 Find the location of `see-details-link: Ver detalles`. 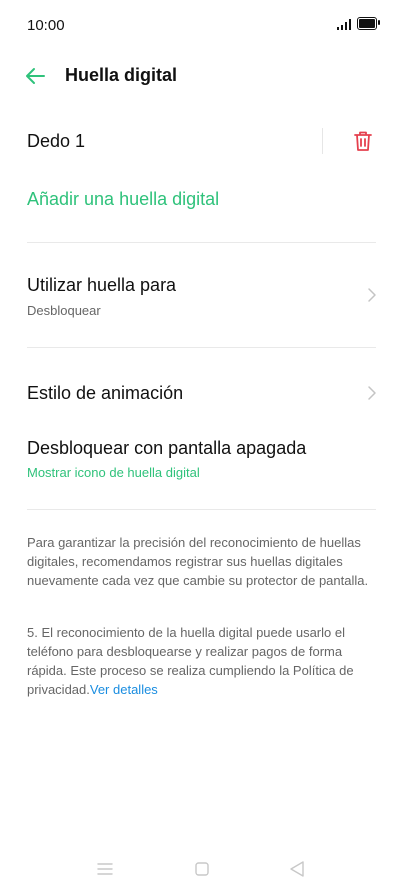

see-details-link: Ver detalles is located at coordinates (124, 689).